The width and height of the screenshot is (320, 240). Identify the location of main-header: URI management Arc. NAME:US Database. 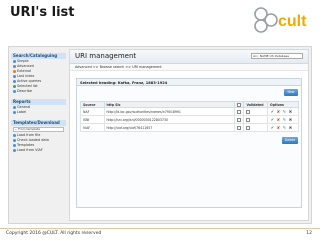
(189, 57).